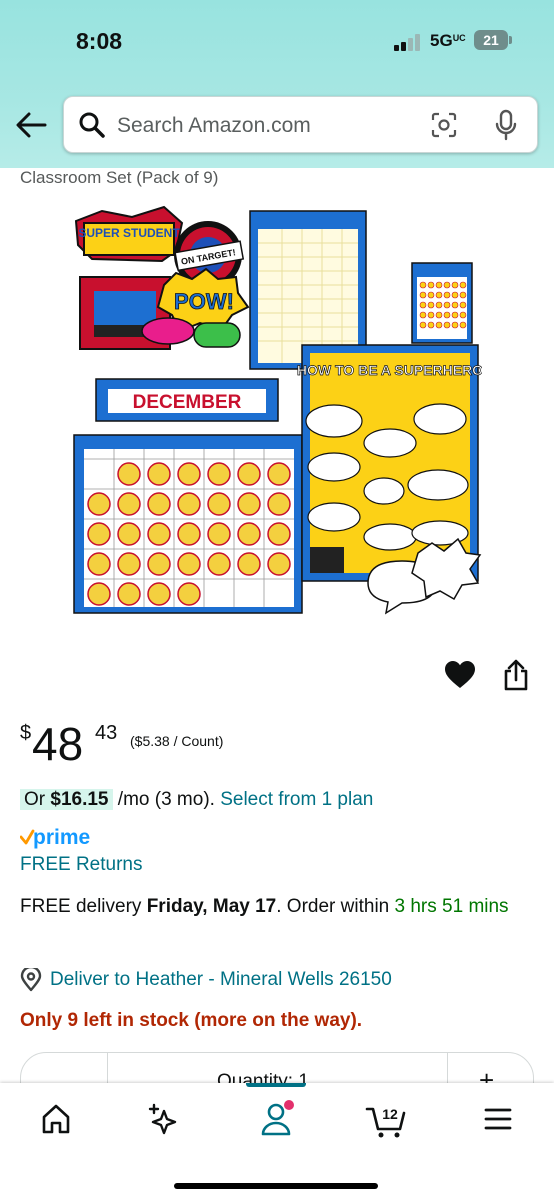  I want to click on month-header: DECEMBER, so click(187, 400).